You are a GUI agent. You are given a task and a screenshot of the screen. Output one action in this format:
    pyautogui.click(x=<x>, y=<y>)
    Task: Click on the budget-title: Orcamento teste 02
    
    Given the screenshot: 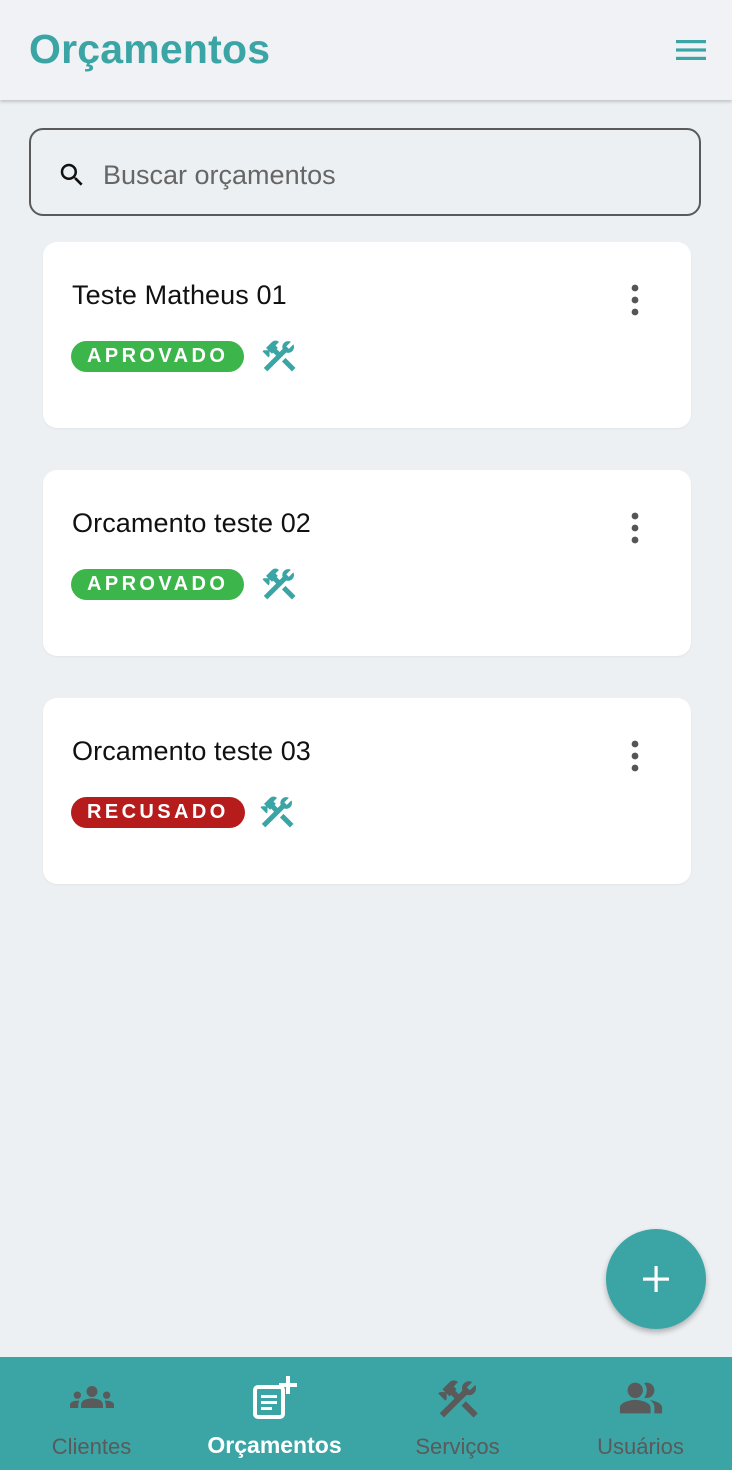 What is the action you would take?
    pyautogui.click(x=191, y=523)
    